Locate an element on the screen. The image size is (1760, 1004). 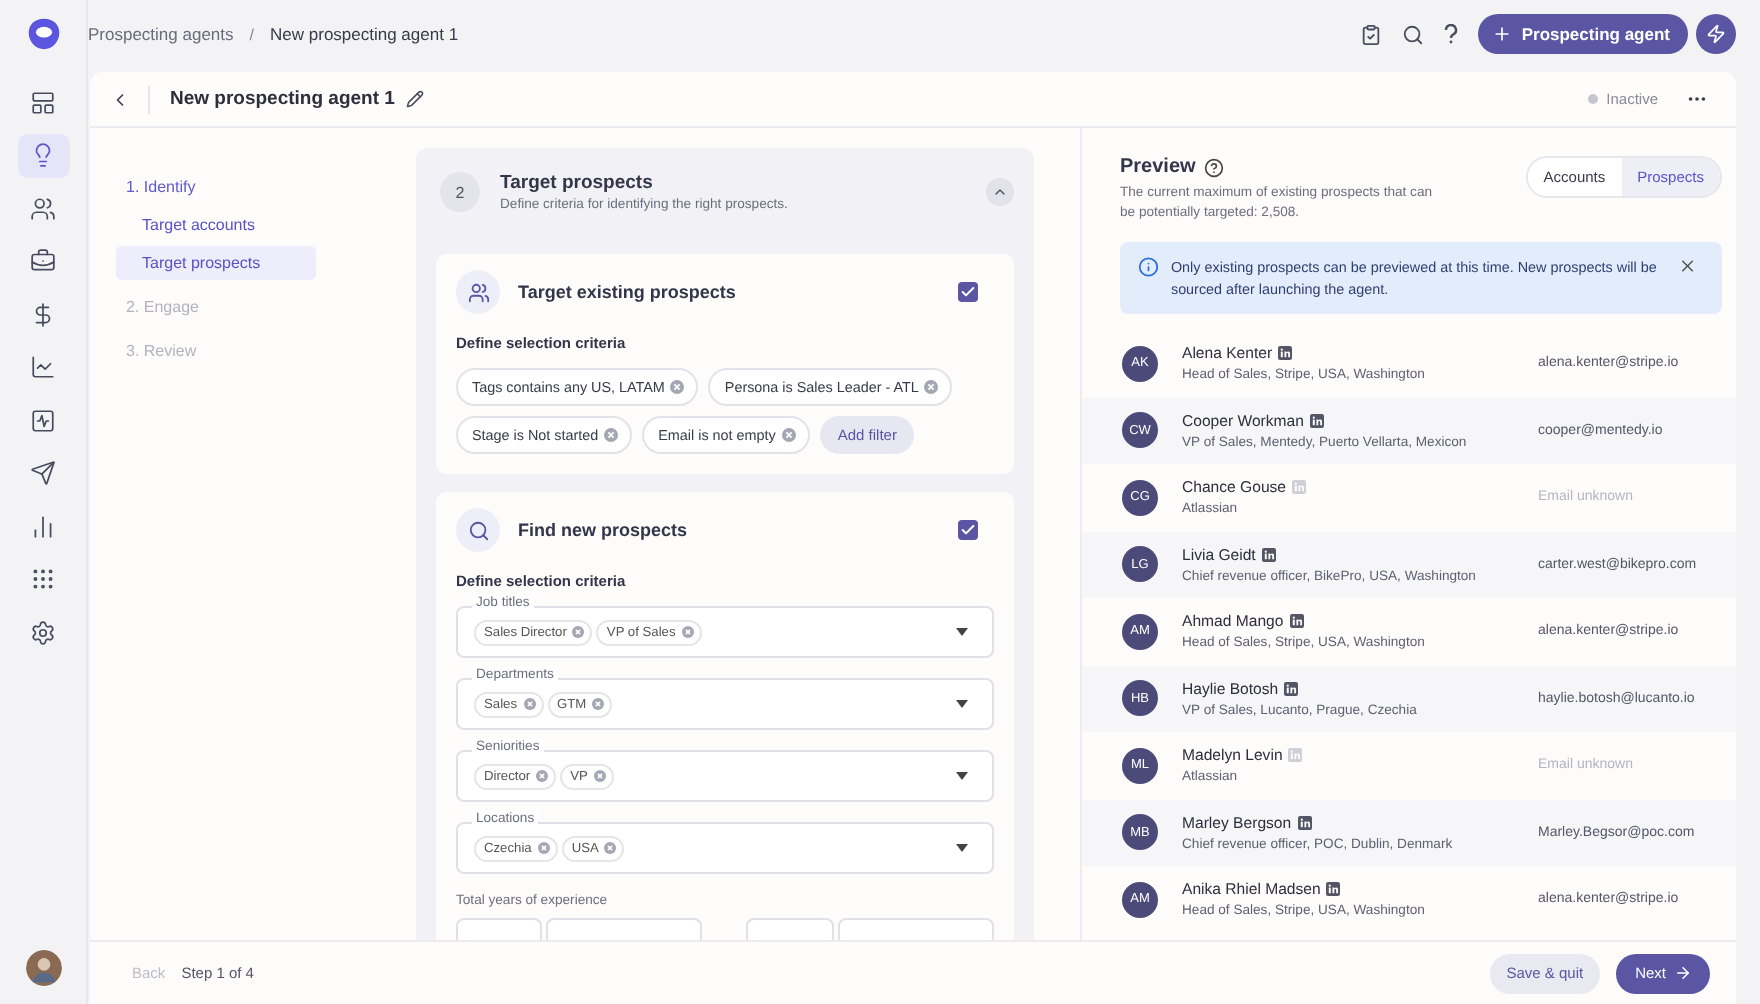
users-icon is located at coordinates (43, 208).